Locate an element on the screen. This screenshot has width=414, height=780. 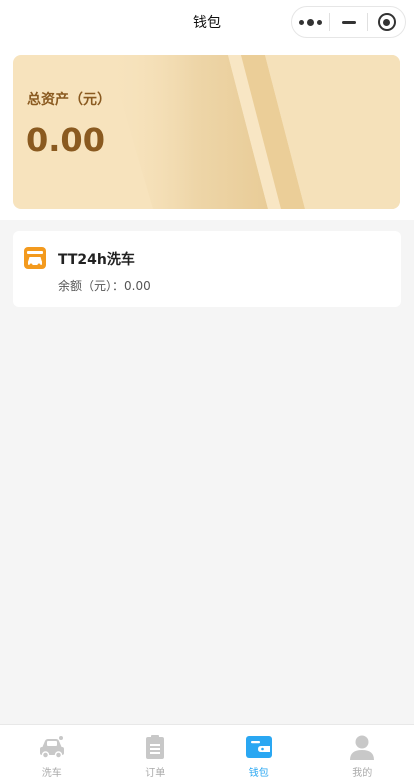
tab-label: 钱包 is located at coordinates (258, 773).